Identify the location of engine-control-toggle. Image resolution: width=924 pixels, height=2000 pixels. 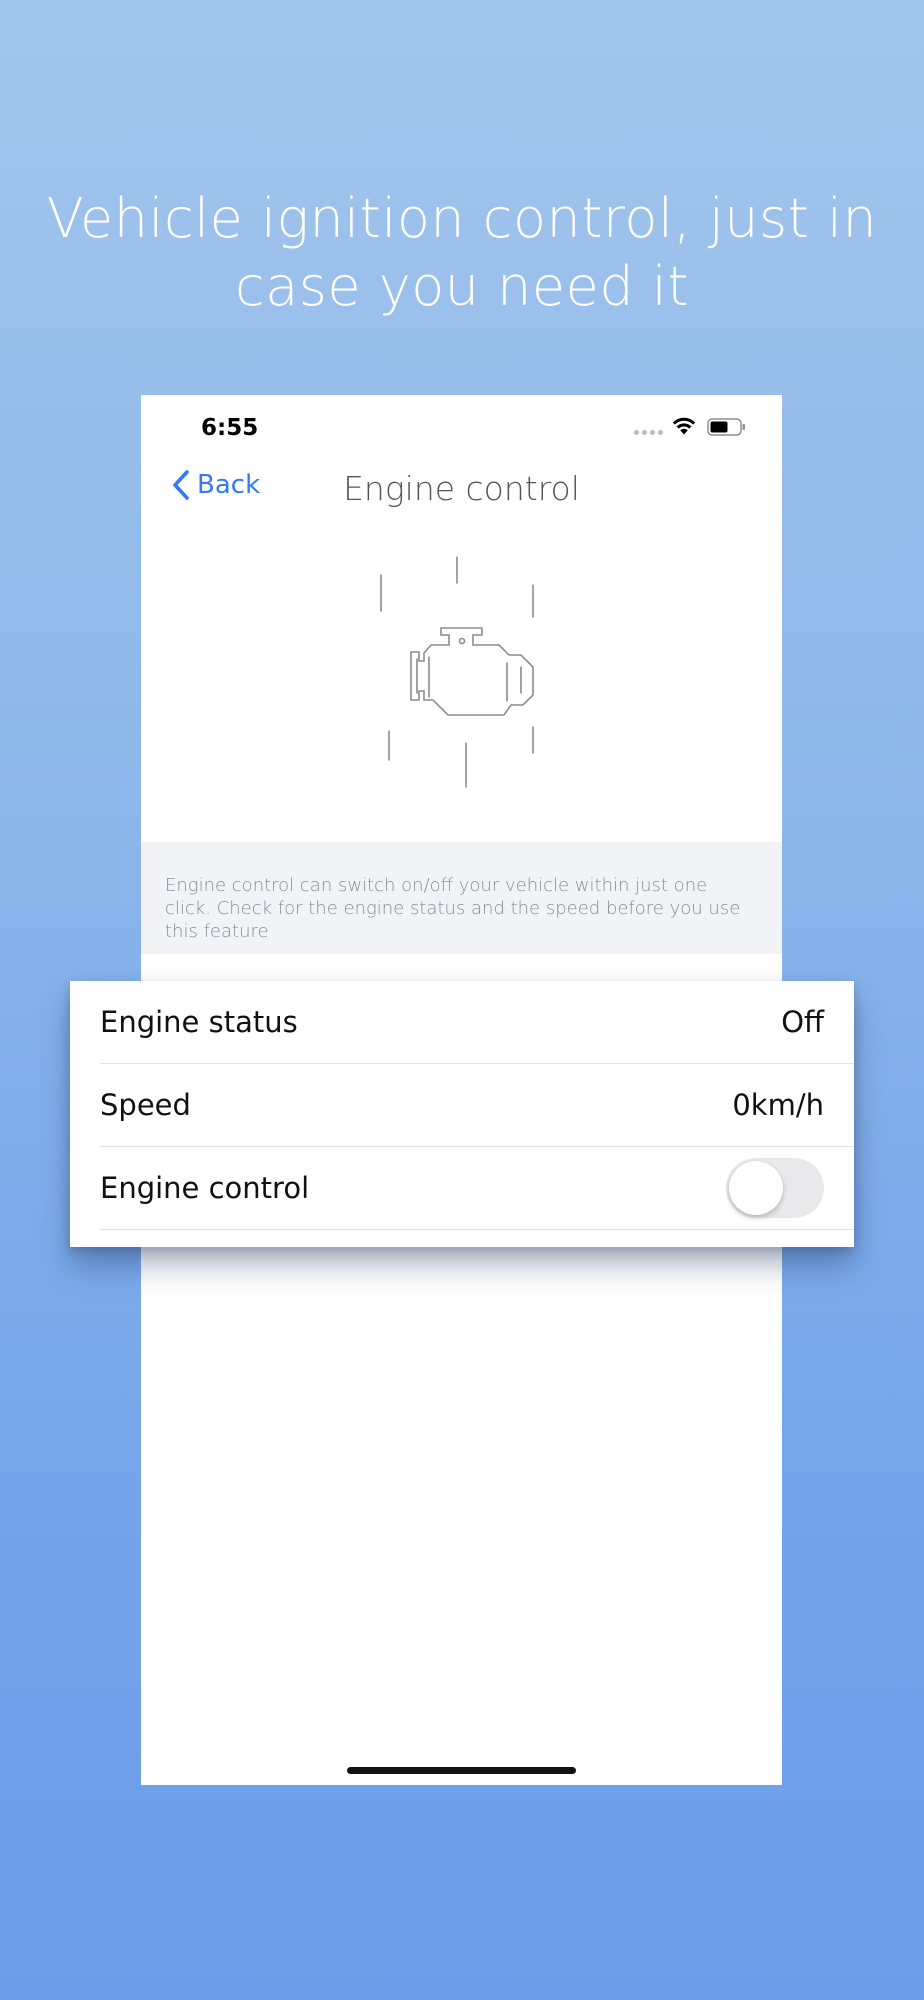
(775, 1188).